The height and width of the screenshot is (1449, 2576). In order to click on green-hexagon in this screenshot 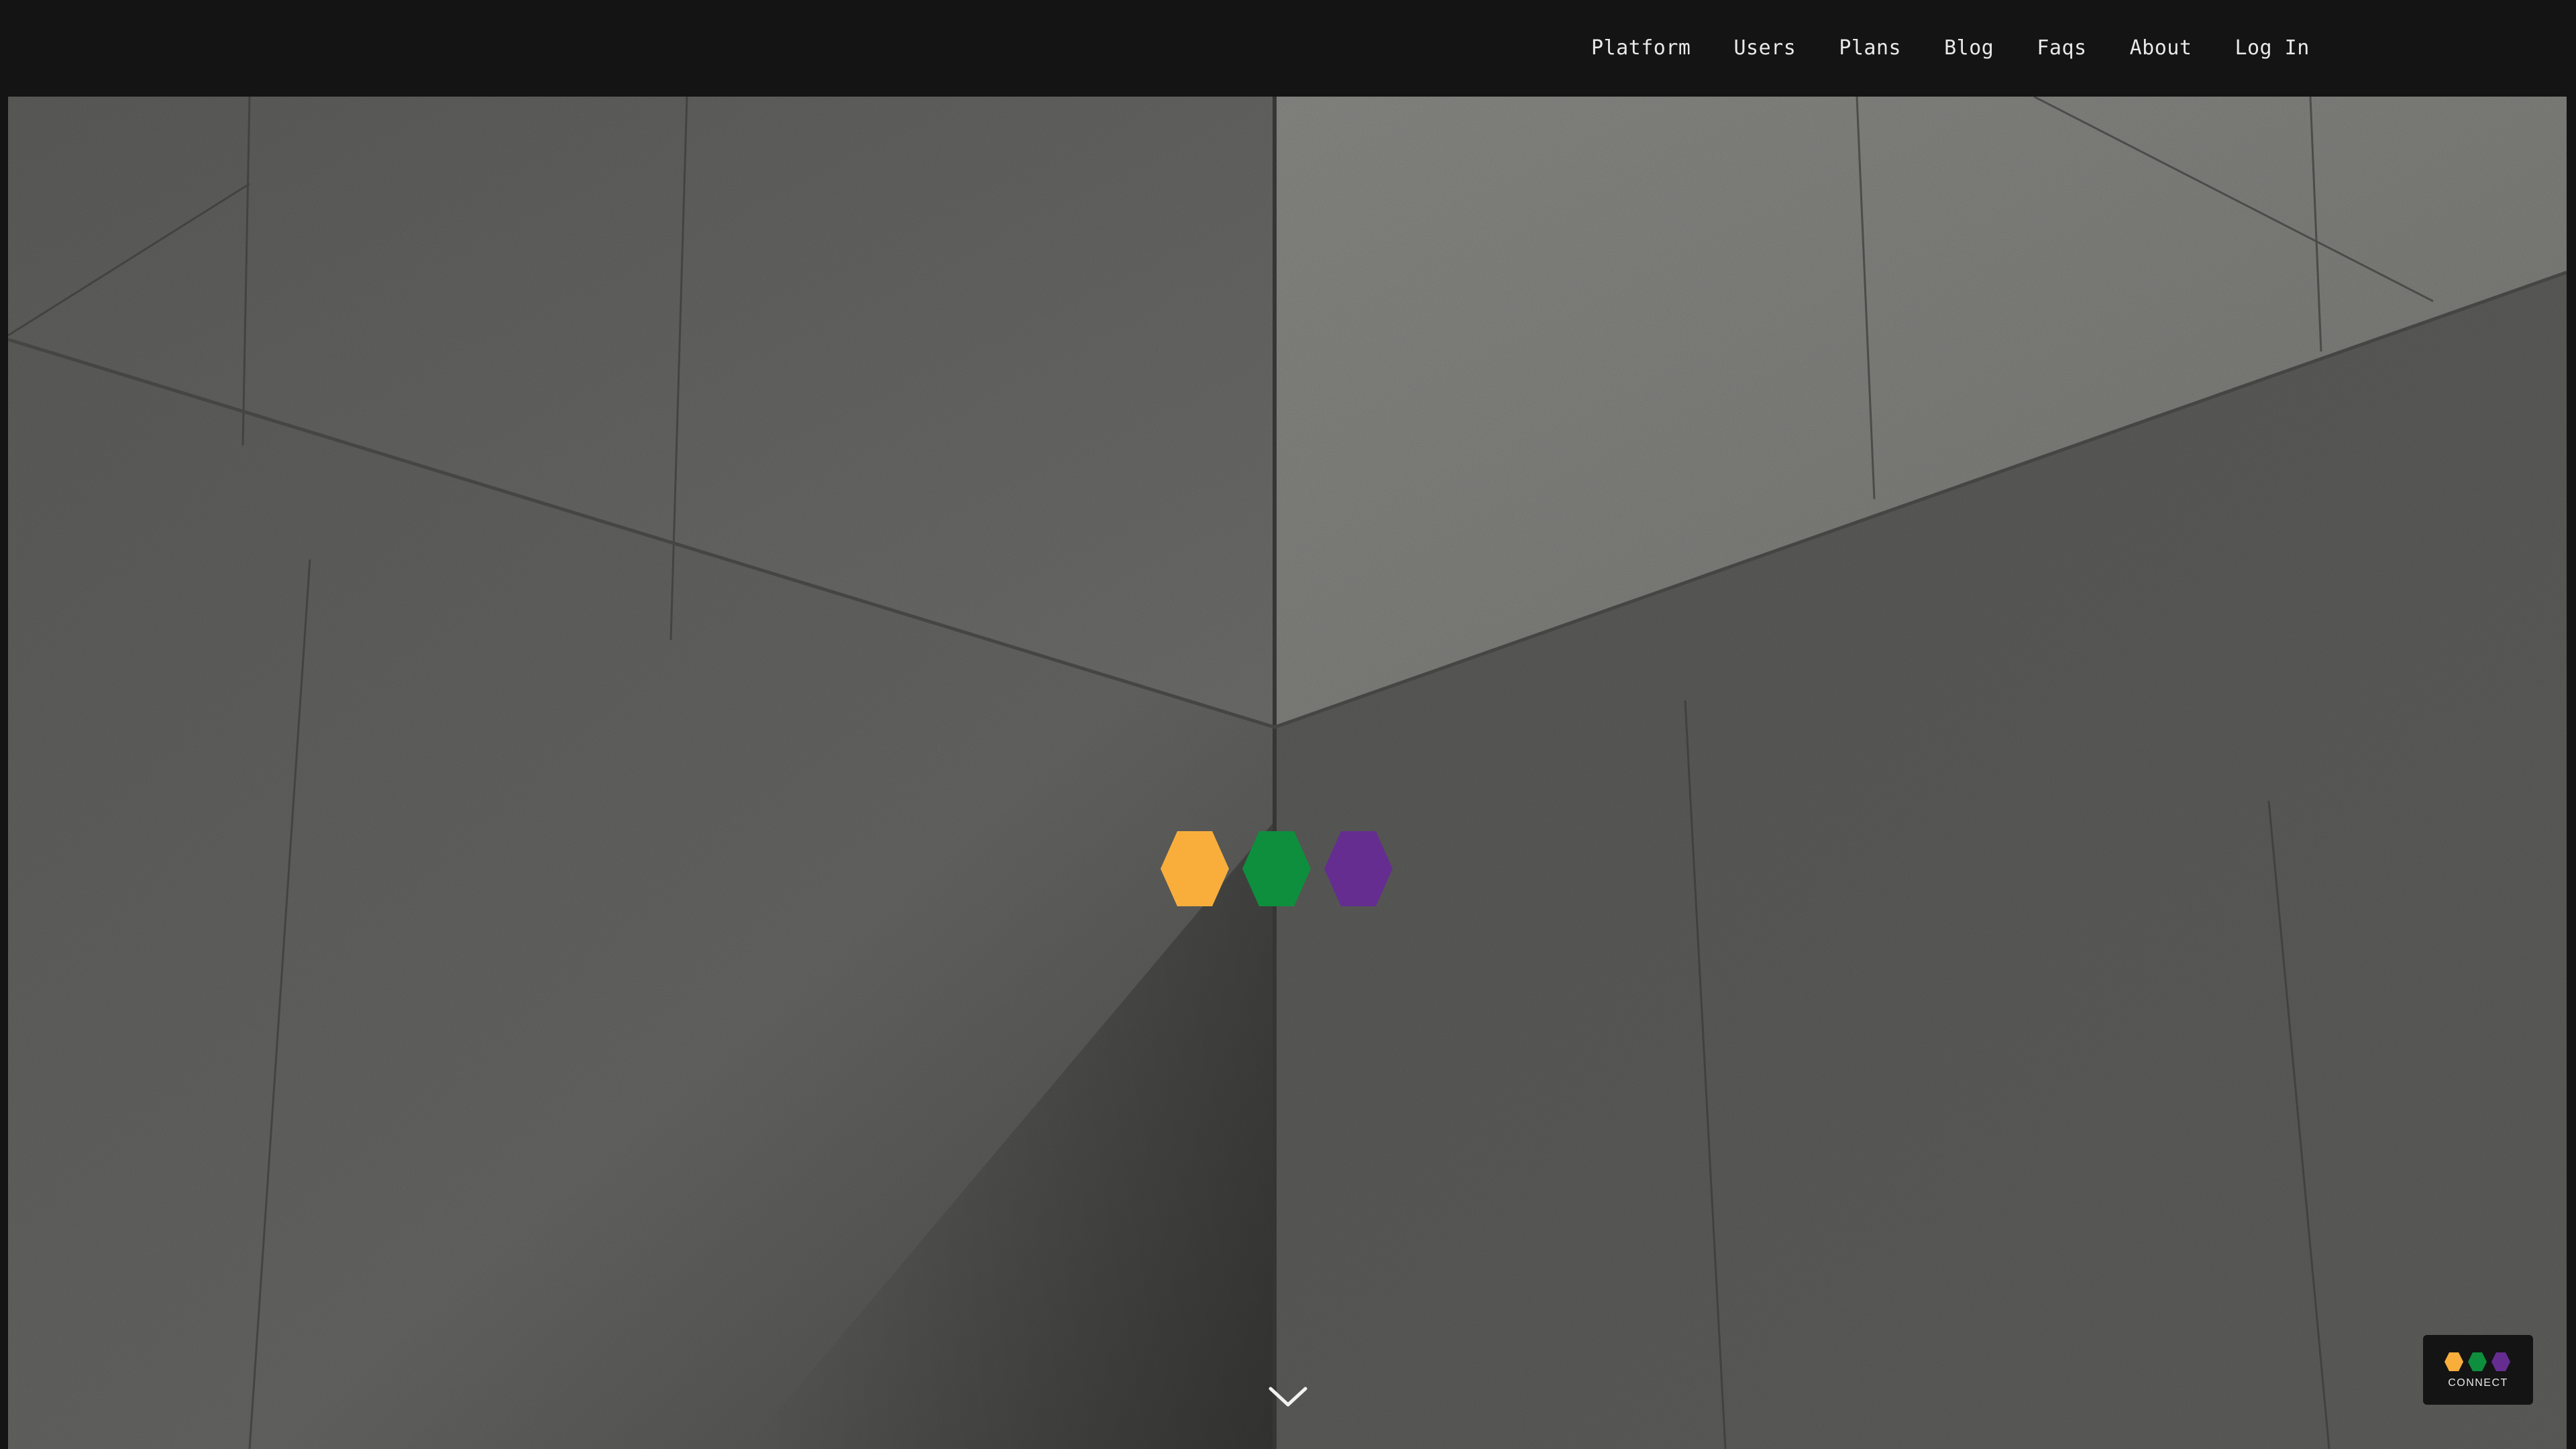, I will do `click(1276, 868)`.